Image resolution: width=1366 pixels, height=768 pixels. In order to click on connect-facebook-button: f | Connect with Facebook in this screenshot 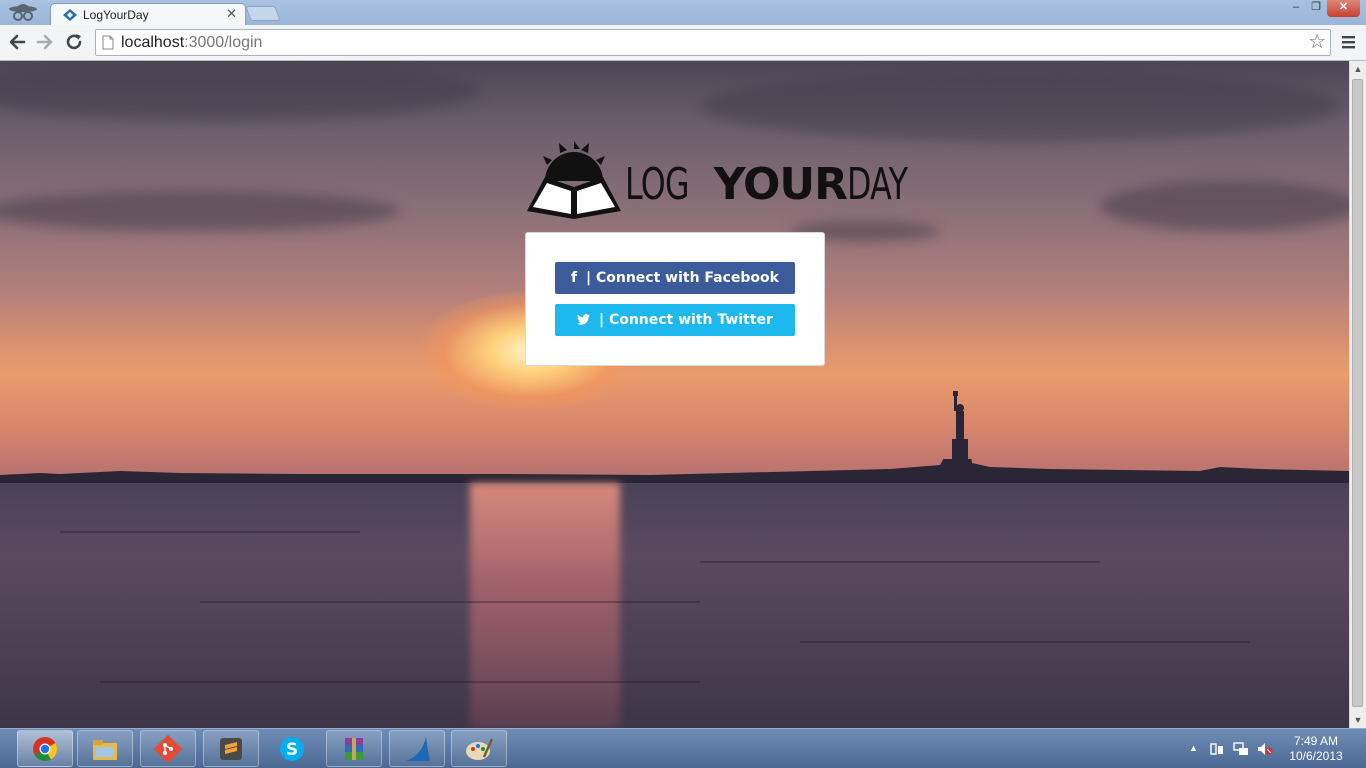, I will do `click(675, 278)`.